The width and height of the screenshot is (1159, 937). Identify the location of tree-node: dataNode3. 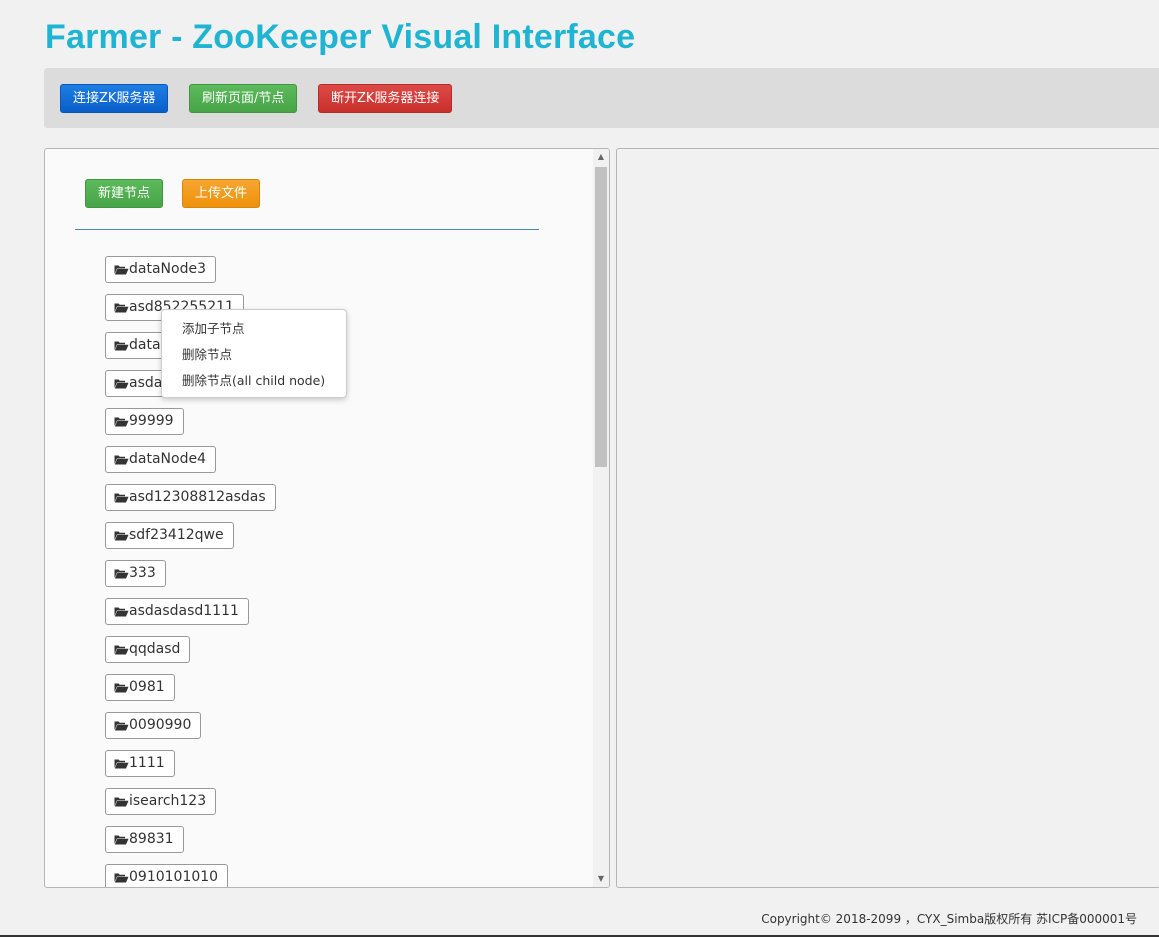
(160, 269).